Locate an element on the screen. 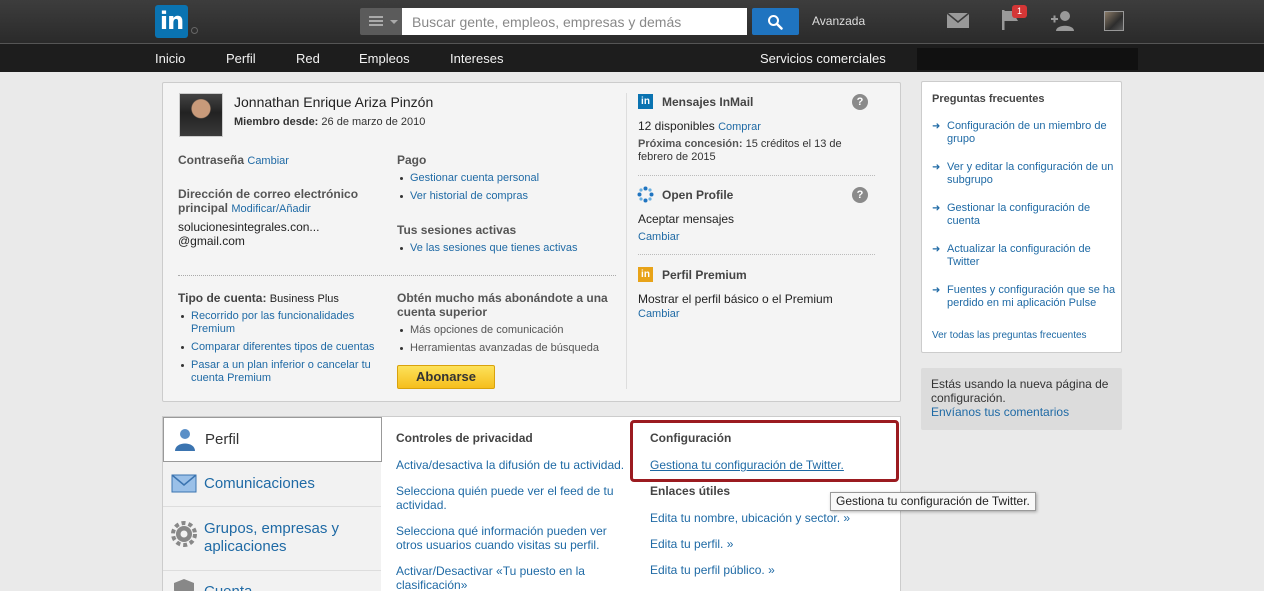  member-since-label: Miembro desde: is located at coordinates (276, 122).